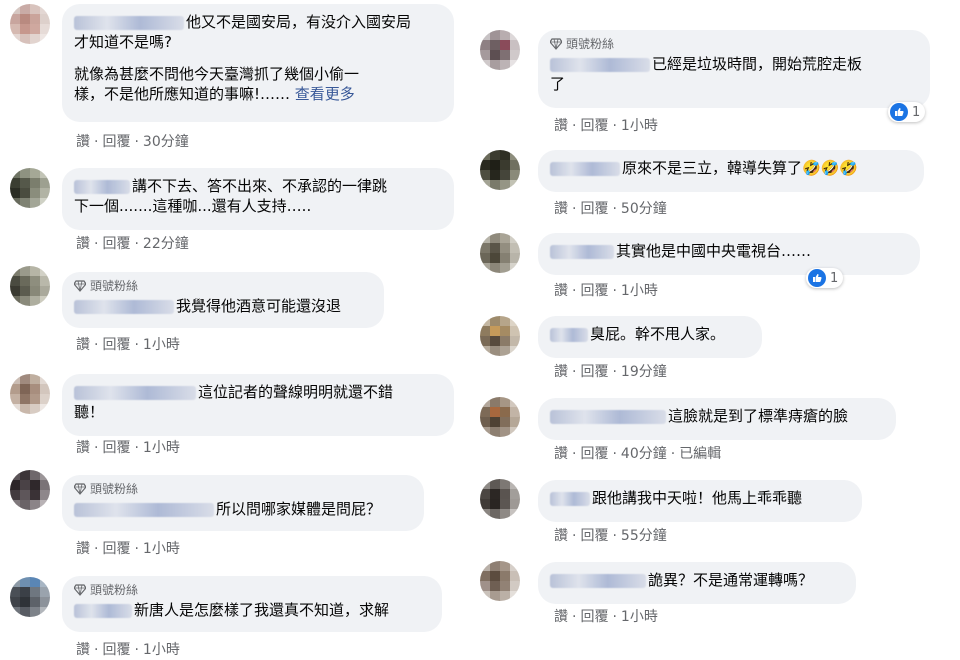  Describe the element at coordinates (166, 243) in the screenshot. I see `comment-time: 22分鐘` at that location.